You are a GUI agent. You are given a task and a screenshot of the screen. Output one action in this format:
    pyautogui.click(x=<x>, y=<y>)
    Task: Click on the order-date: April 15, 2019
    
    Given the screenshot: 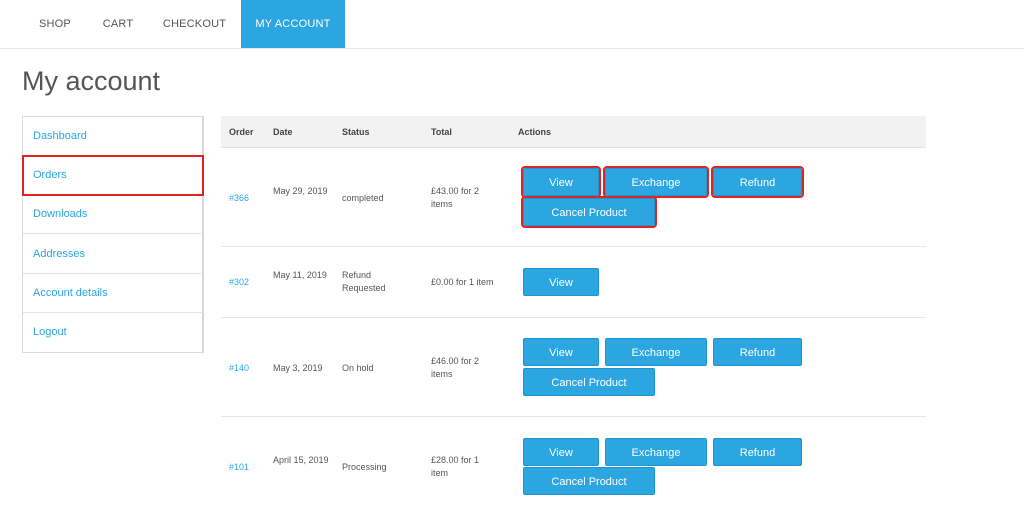 What is the action you would take?
    pyautogui.click(x=301, y=460)
    